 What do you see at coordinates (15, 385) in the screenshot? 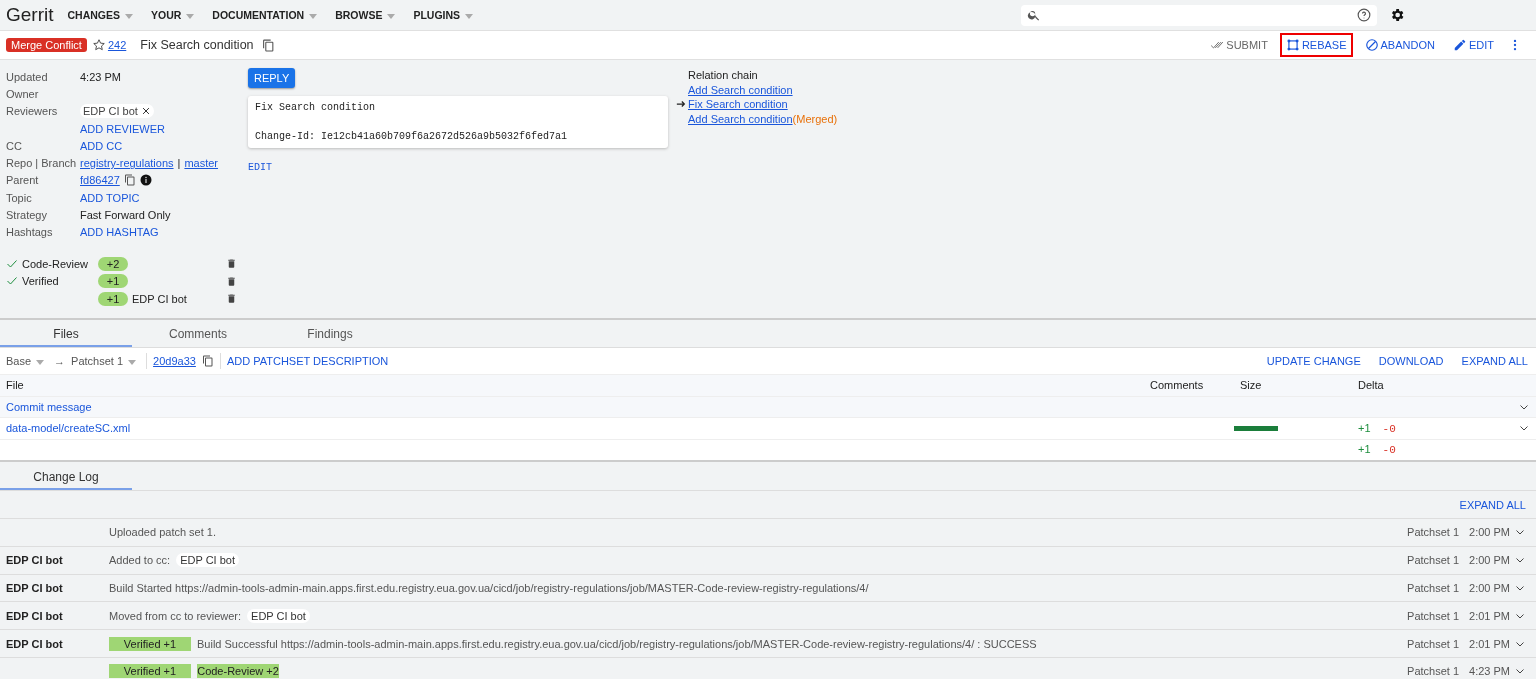
I see `column-header: File` at bounding box center [15, 385].